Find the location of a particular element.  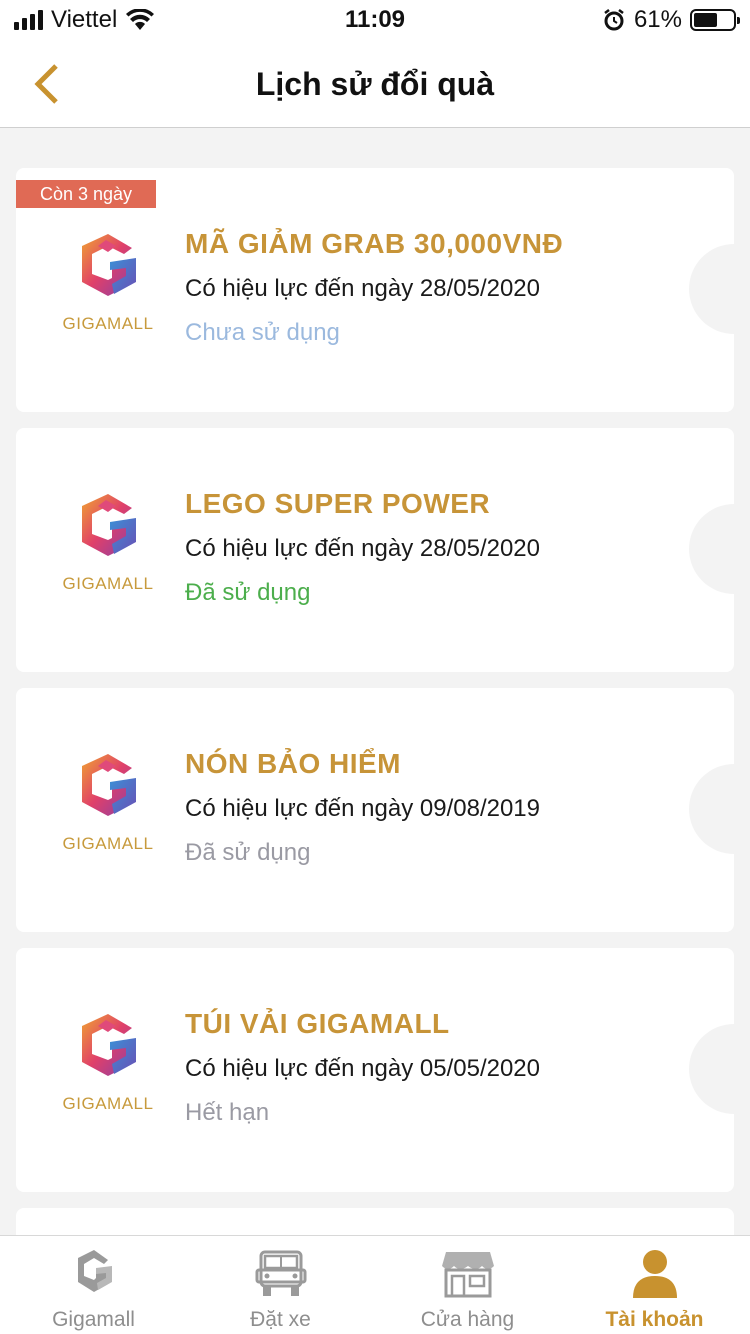

tab-cua-hang: Cửa hàng is located at coordinates (467, 1285).